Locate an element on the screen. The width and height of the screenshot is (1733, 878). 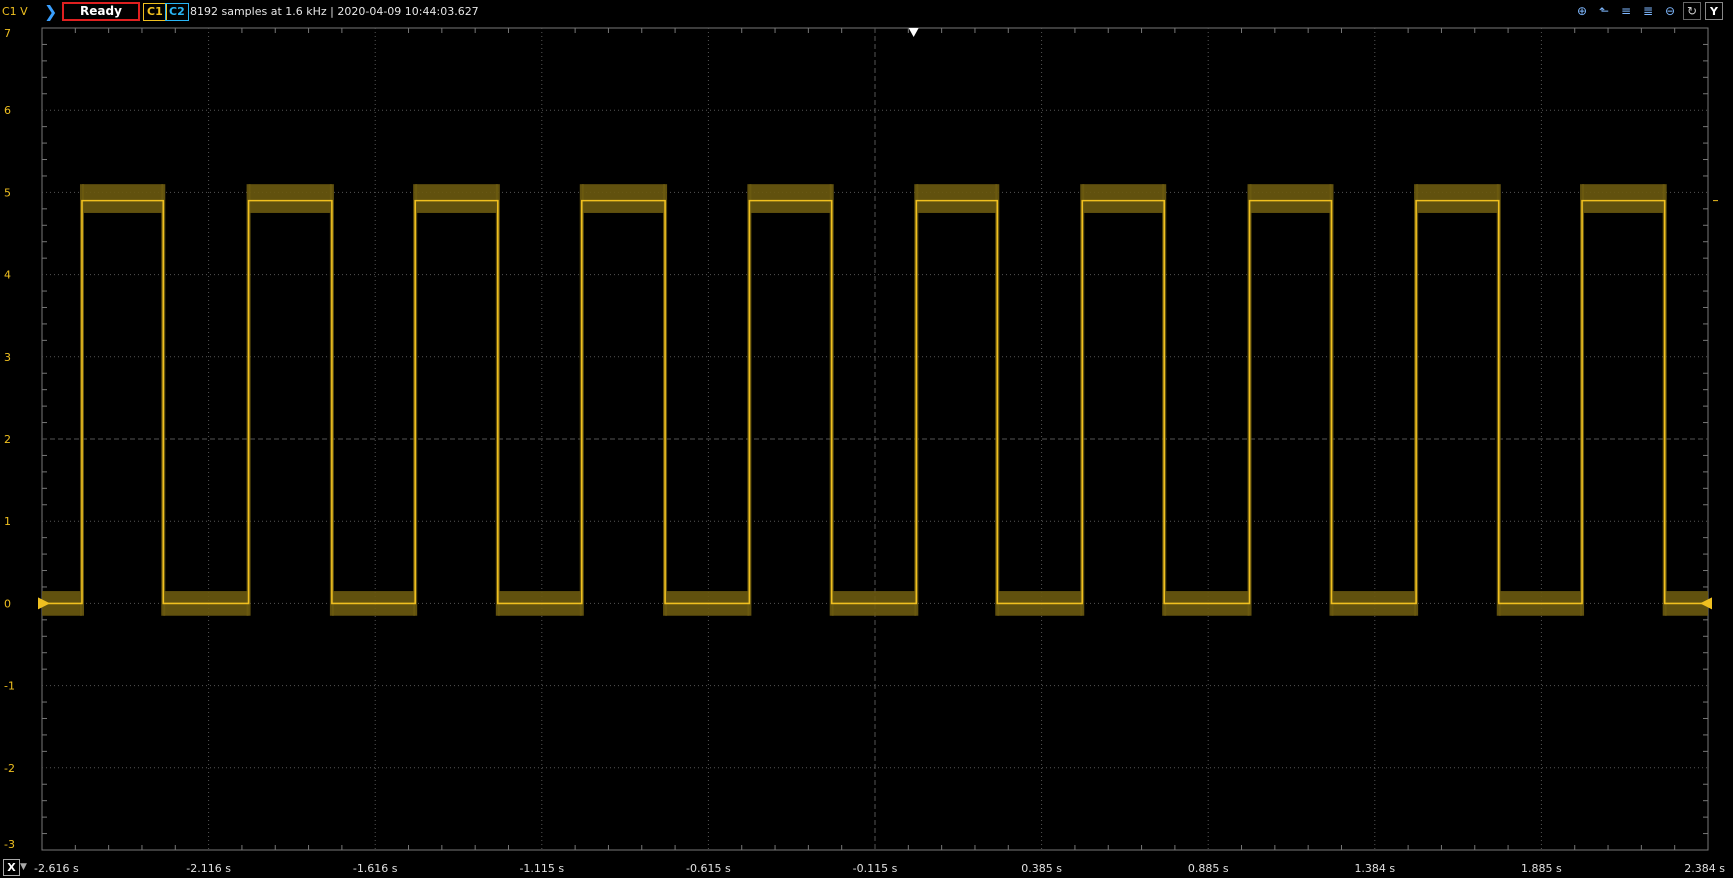
zoom-toolbar: ⊕ ⬑ ≡ ≣ ⊖ ↻ Y is located at coordinates (1648, 11).